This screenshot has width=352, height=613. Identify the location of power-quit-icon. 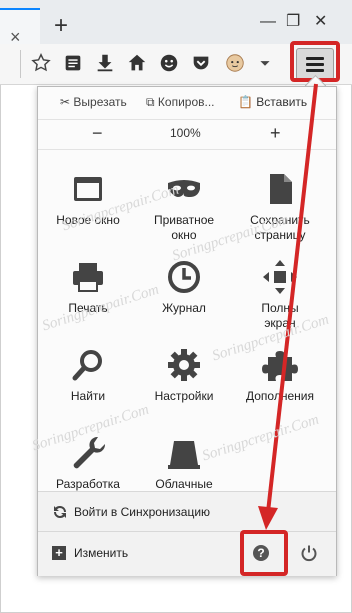
(309, 553).